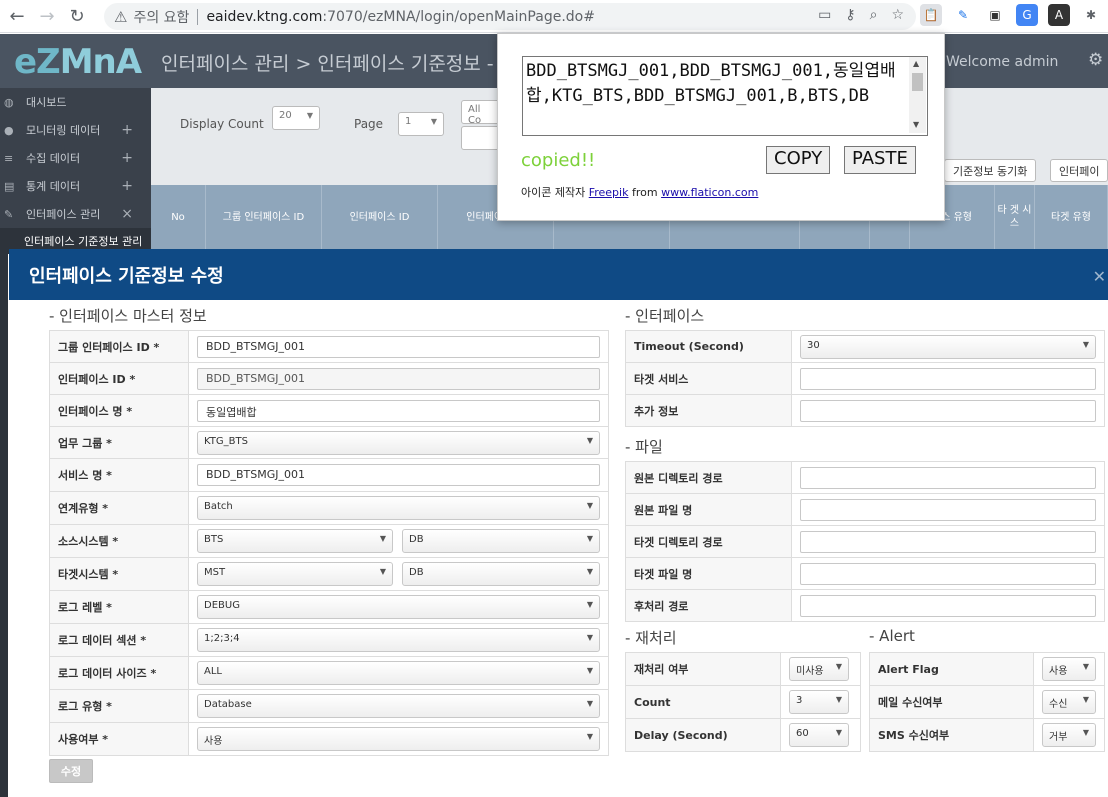 This screenshot has width=1108, height=797. Describe the element at coordinates (75, 130) in the screenshot. I see `sidebar-item-monitoring: ● 모니터링 데이터 +` at that location.